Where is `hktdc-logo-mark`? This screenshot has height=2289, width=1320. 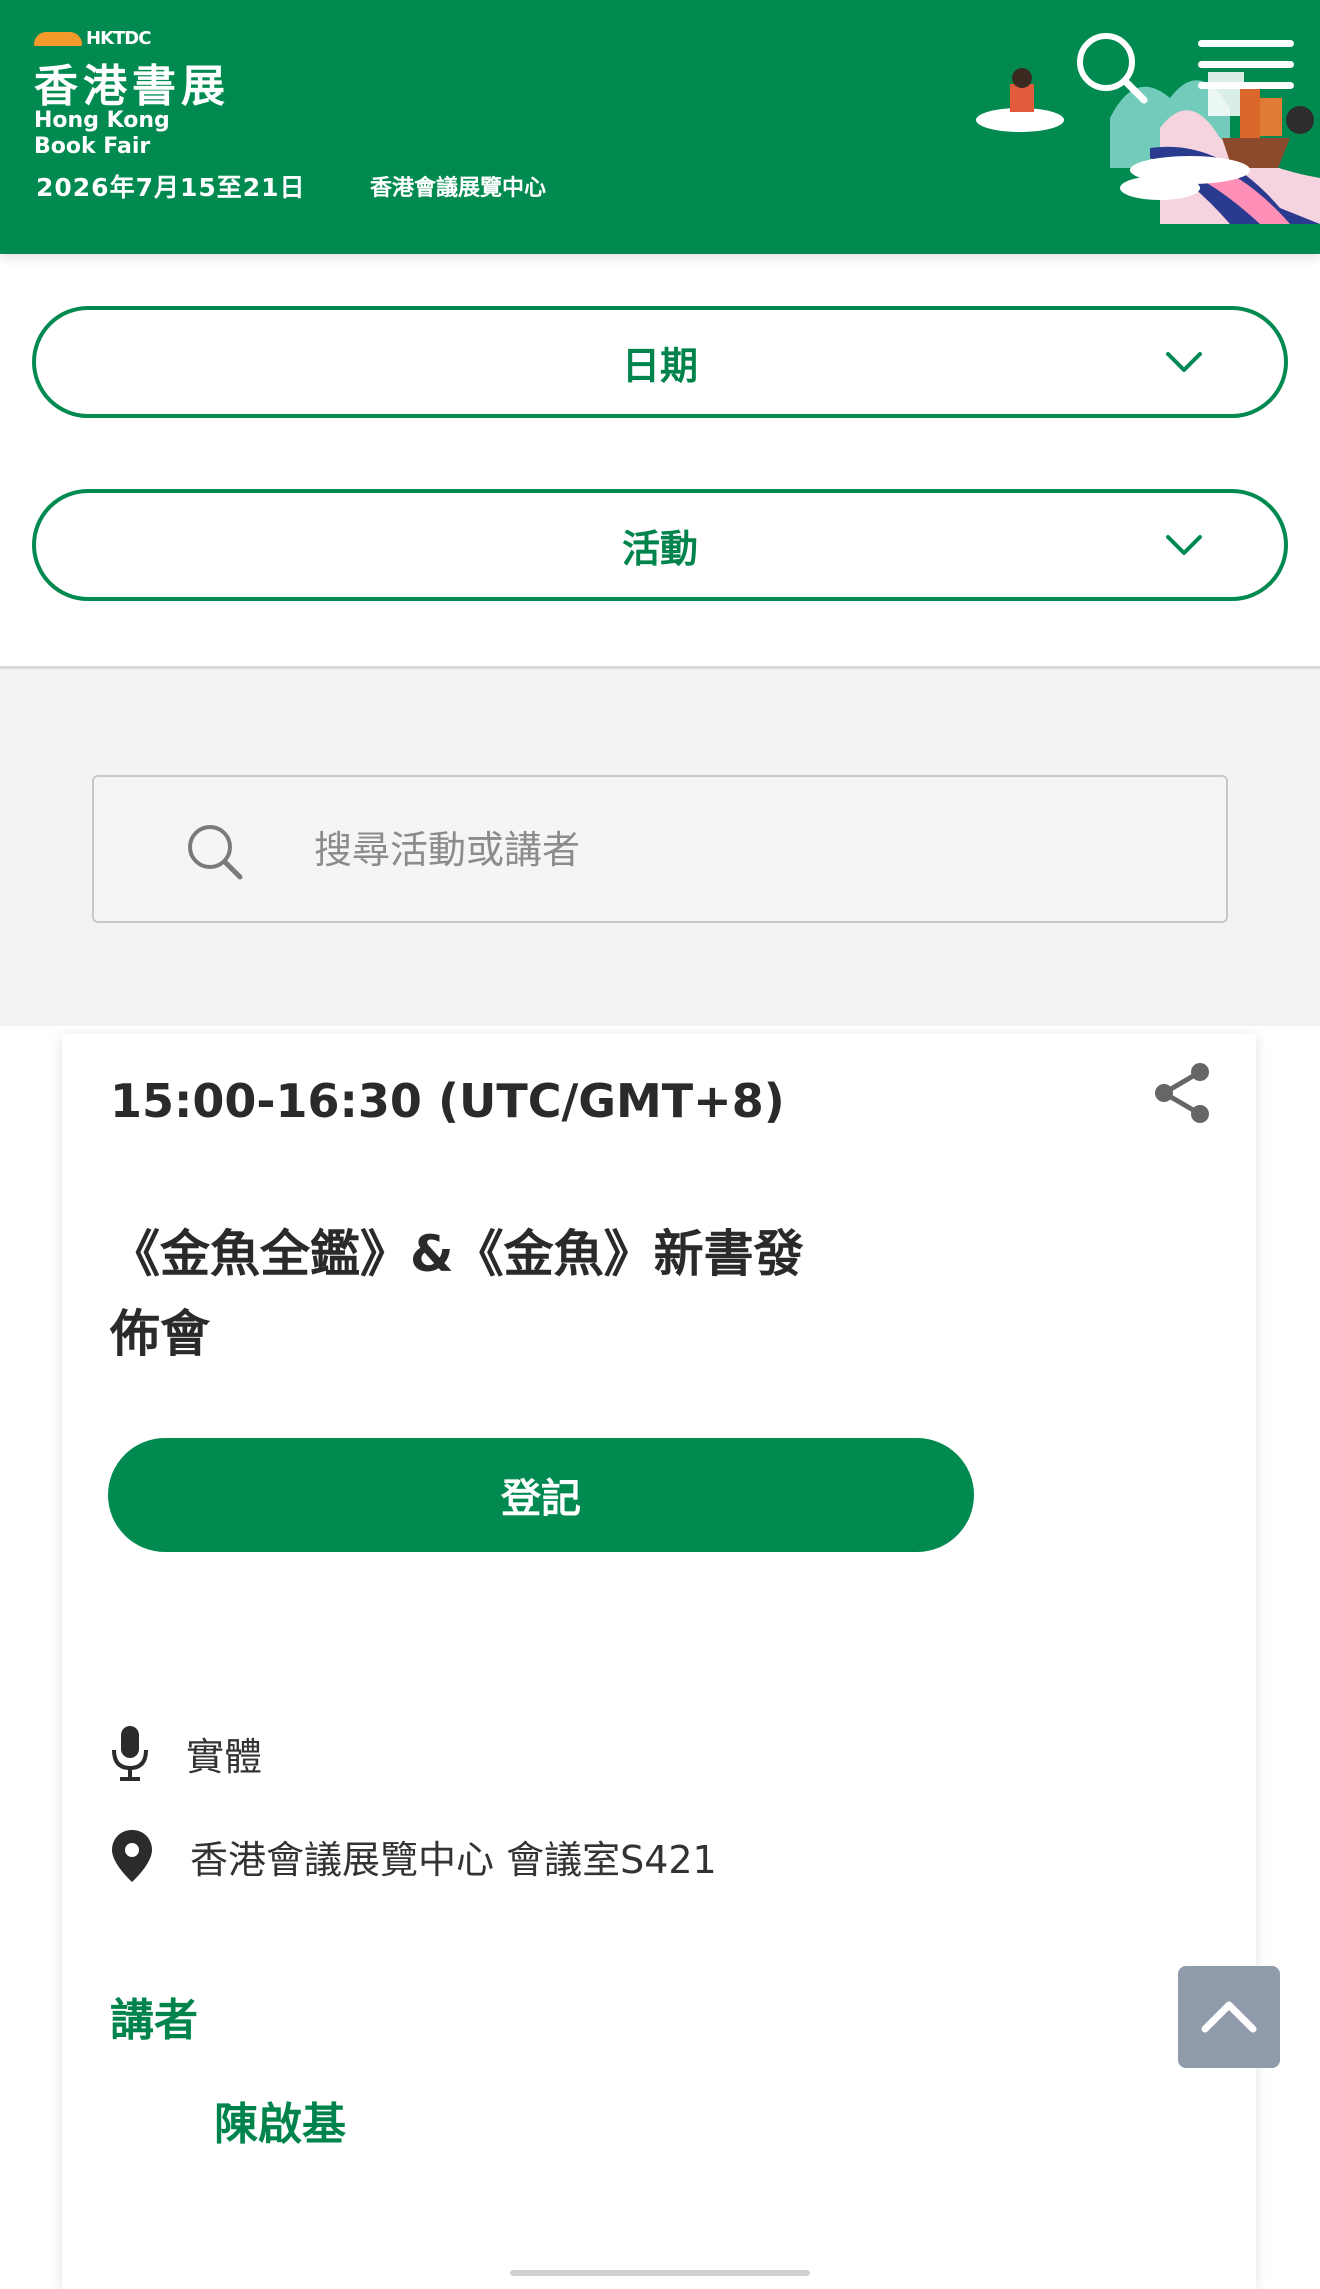 hktdc-logo-mark is located at coordinates (58, 38).